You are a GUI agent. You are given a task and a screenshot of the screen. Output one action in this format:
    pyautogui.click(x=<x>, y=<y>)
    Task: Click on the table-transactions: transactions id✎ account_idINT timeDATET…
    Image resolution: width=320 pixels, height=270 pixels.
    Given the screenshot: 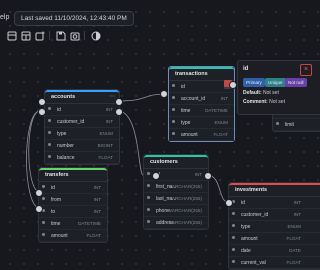 What is the action you would take?
    pyautogui.click(x=201, y=104)
    